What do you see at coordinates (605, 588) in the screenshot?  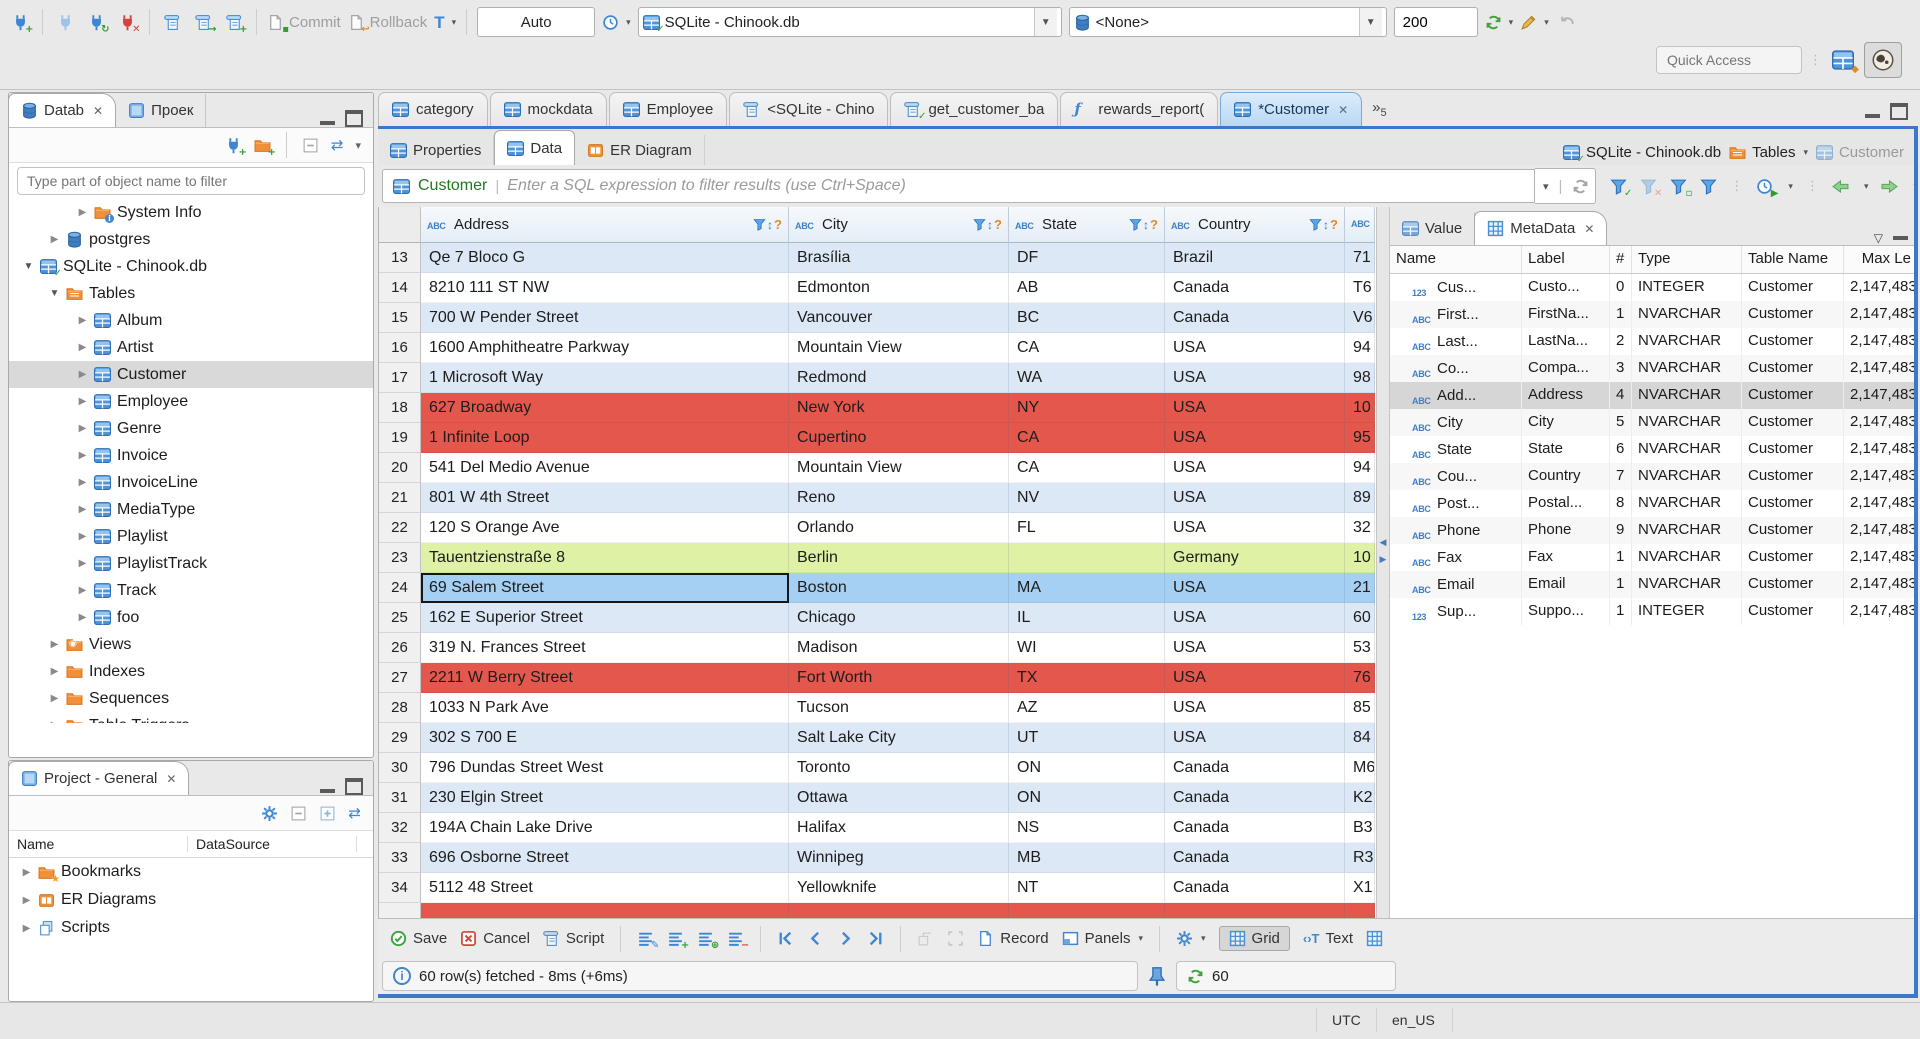 I see `grid-cell: 69 Salem Street` at bounding box center [605, 588].